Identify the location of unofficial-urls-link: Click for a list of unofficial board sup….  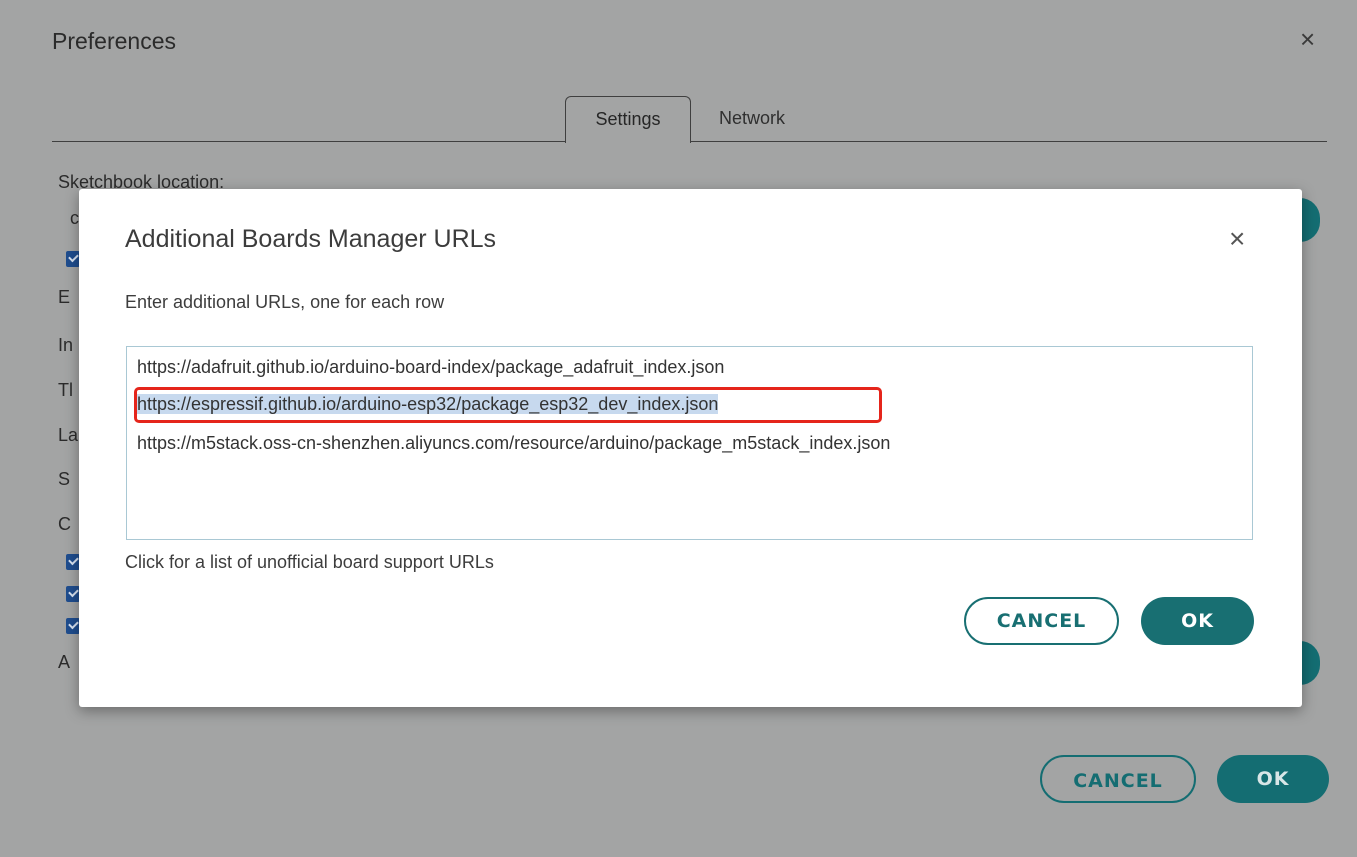
(309, 562).